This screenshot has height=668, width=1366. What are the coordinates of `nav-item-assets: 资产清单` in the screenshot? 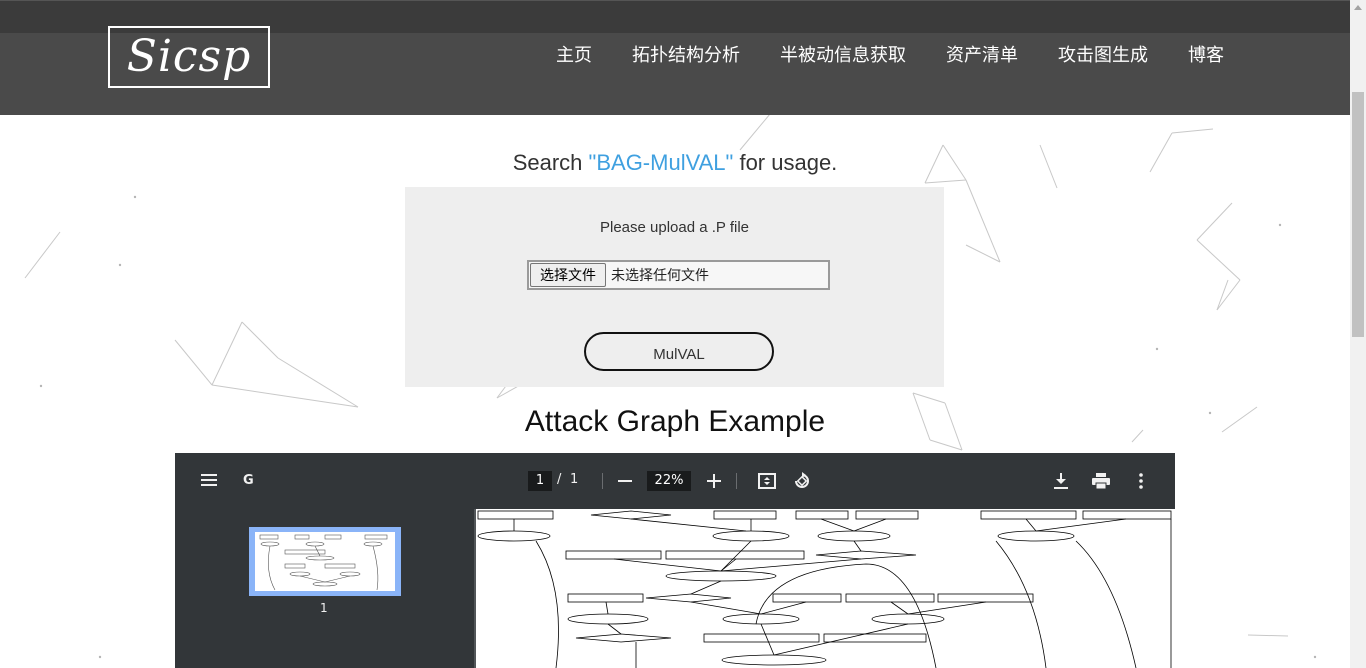 It's located at (982, 54).